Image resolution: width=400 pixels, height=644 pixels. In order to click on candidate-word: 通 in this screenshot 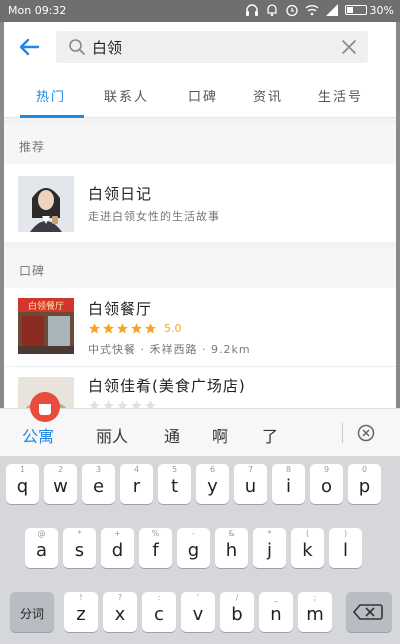, I will do `click(172, 435)`.